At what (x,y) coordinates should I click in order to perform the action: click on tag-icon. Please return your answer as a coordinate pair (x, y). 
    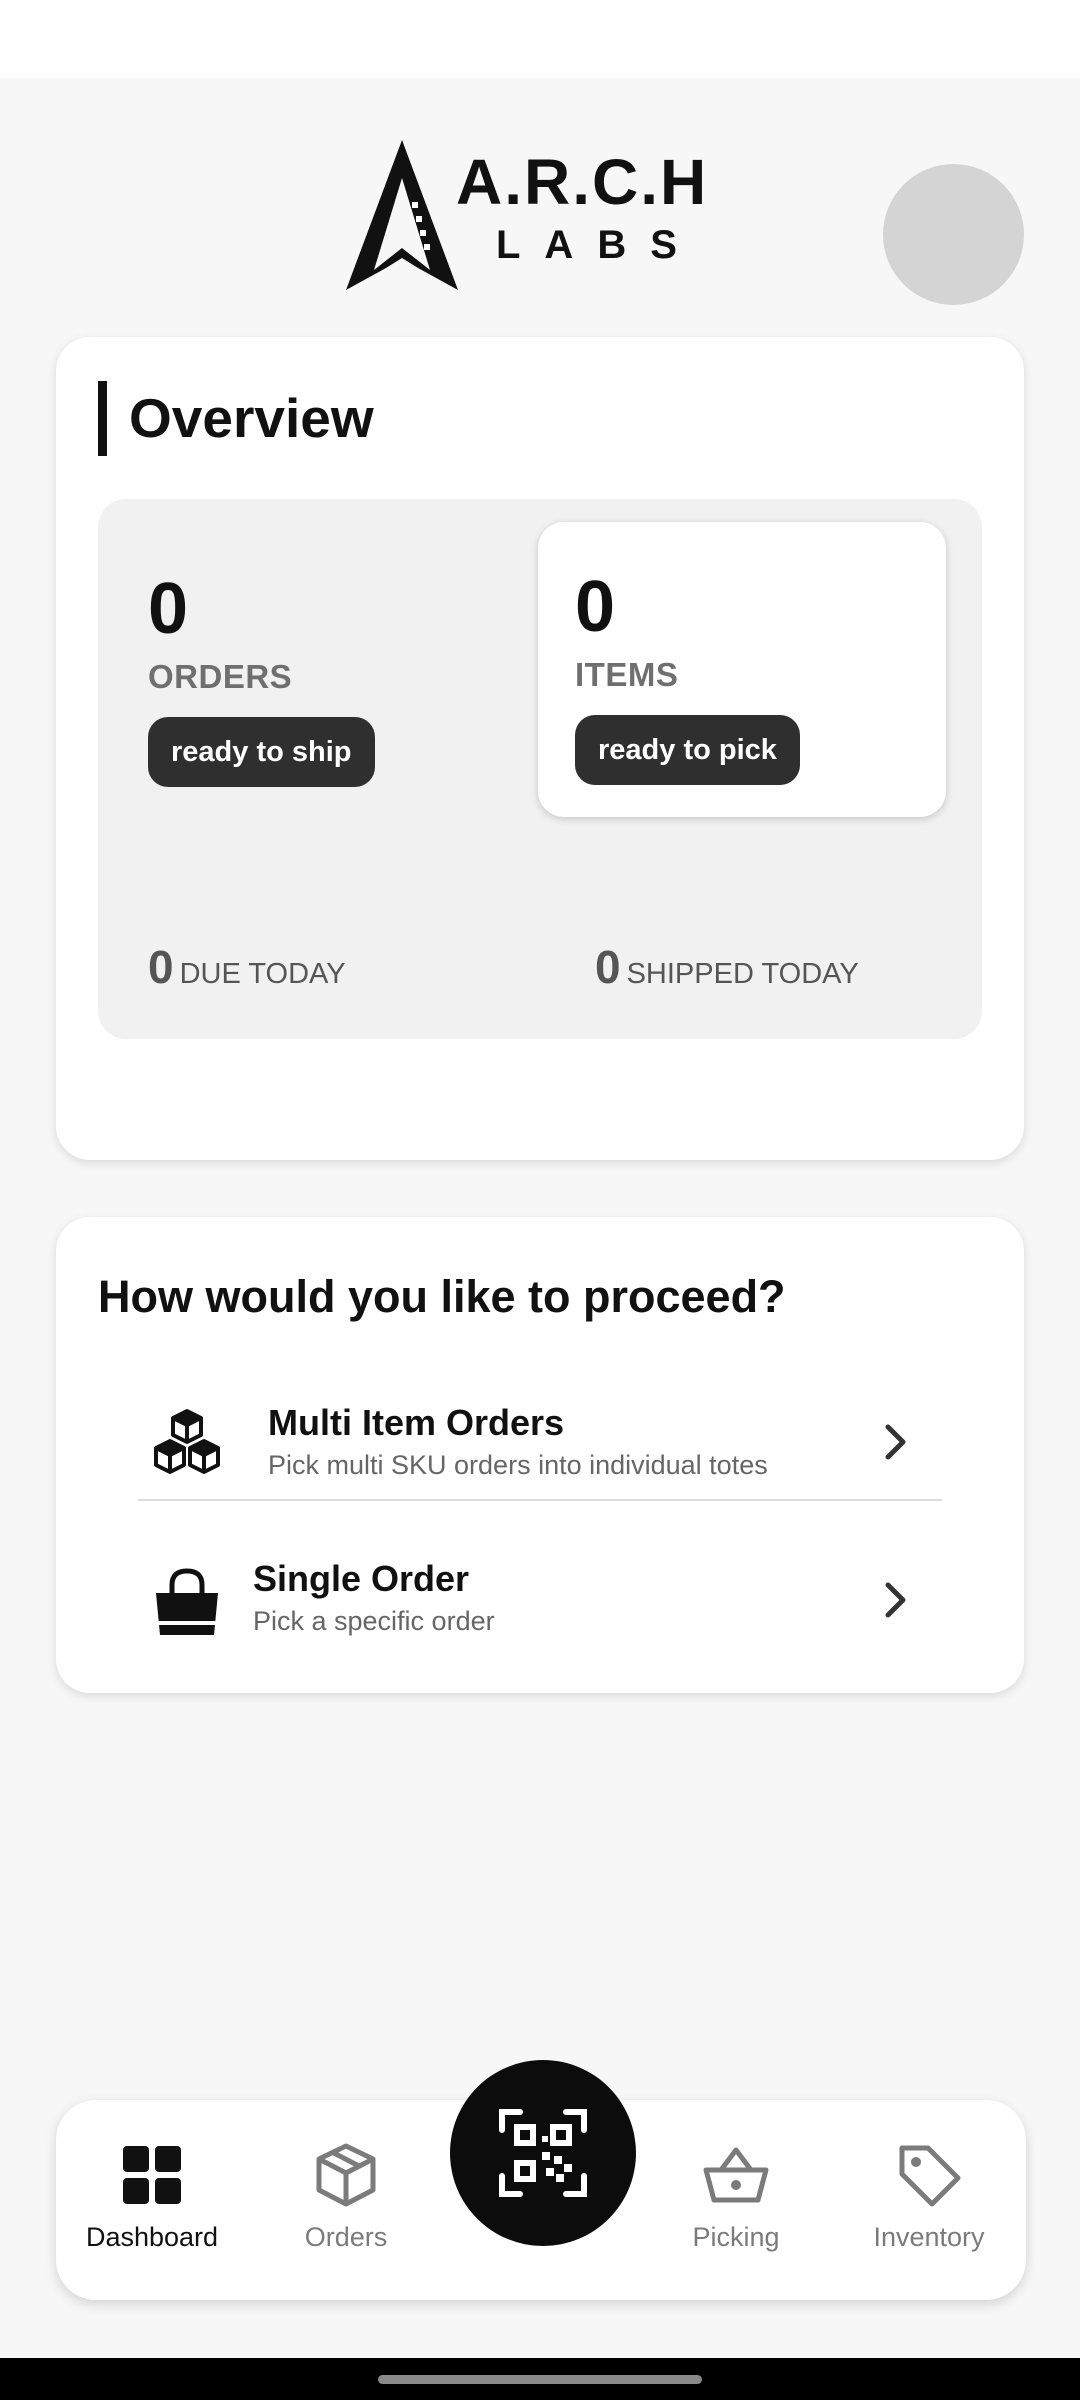
    Looking at the image, I should click on (930, 2176).